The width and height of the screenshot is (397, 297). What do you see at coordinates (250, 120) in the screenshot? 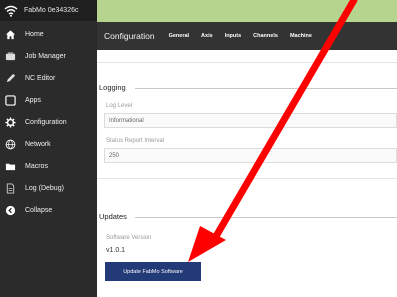
I see `log-level-select: Informational` at bounding box center [250, 120].